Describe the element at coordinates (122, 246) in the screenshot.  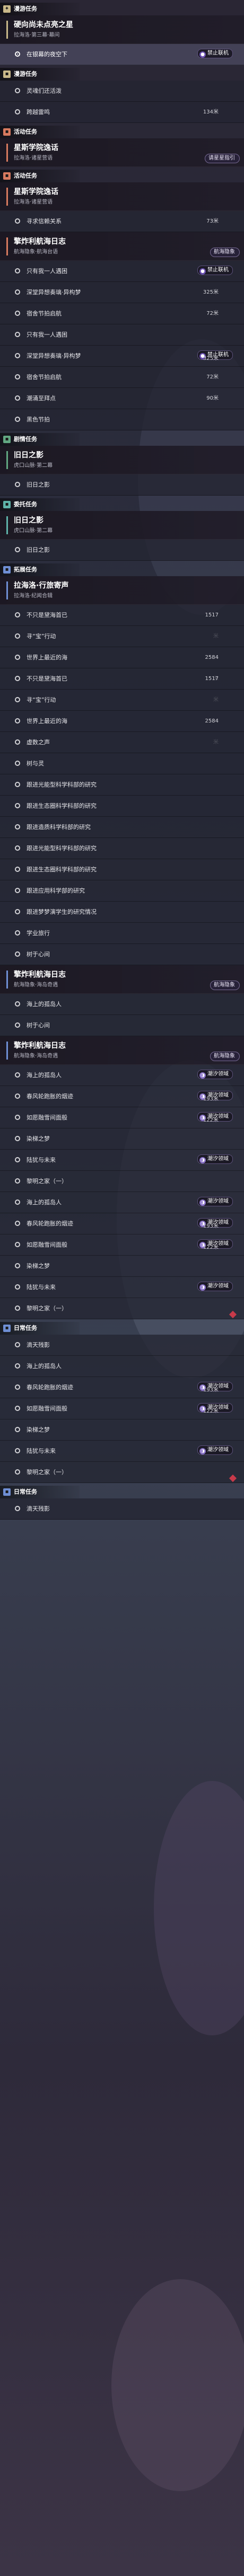
I see `quest-title-block: 擎炸利航海日志 航海隐象·航海台语 航海隐象` at that location.